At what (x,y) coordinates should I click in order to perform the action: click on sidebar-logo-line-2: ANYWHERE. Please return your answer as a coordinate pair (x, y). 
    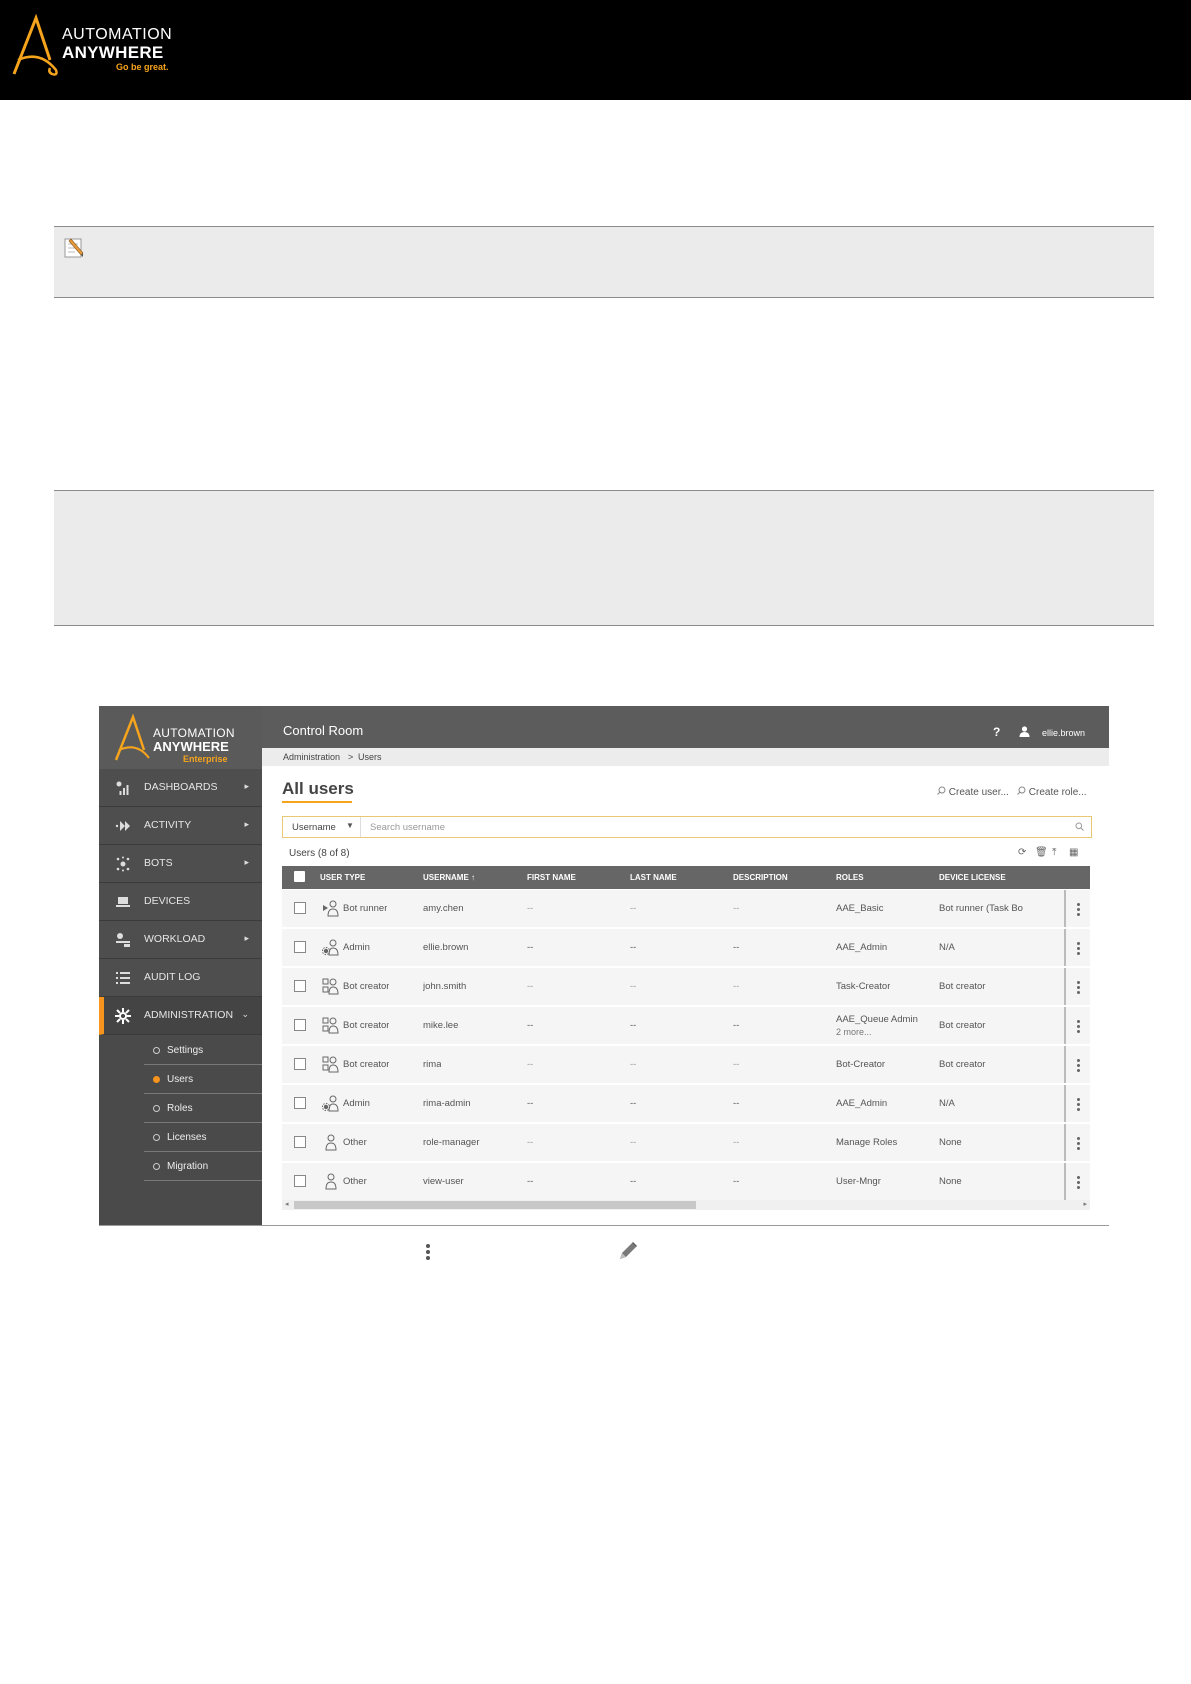
    Looking at the image, I should click on (191, 746).